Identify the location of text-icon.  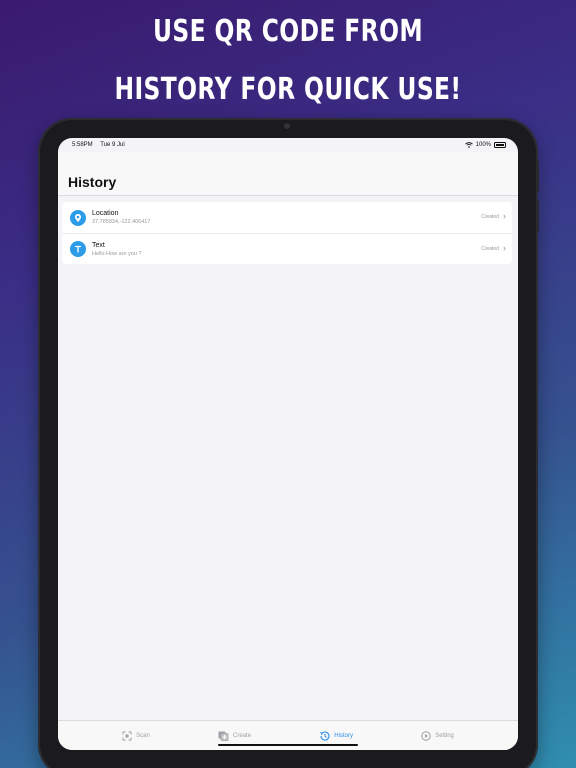
(78, 249).